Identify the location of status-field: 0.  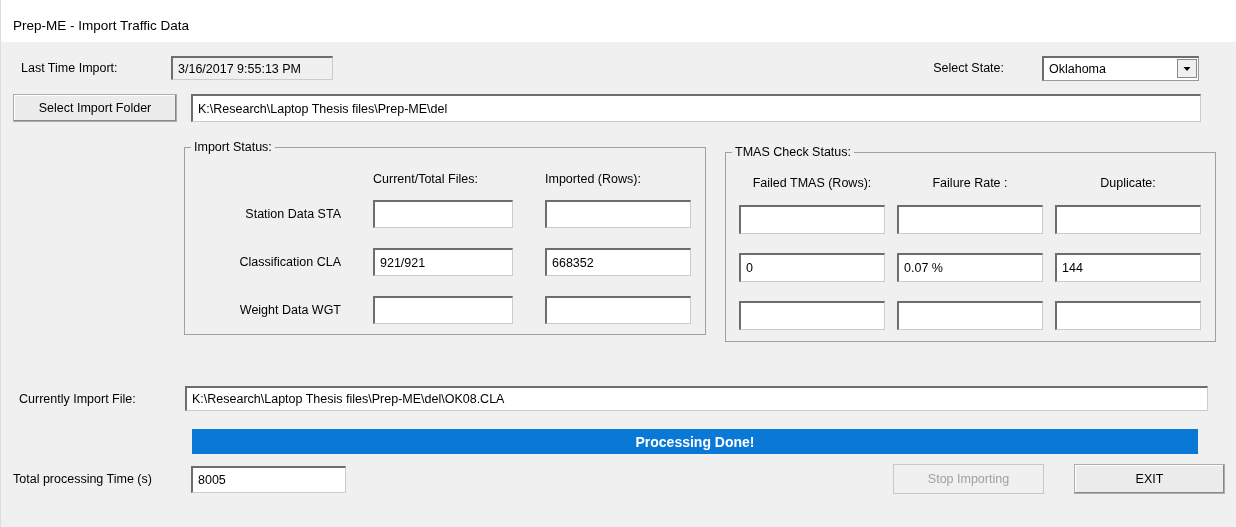
(812, 267).